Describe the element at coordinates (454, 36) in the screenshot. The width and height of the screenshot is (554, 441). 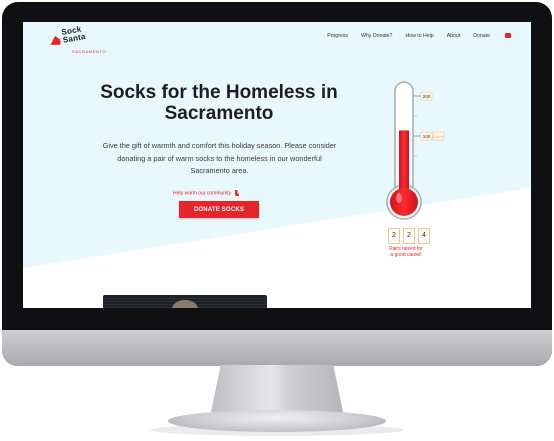
I see `nav-about: About` at that location.